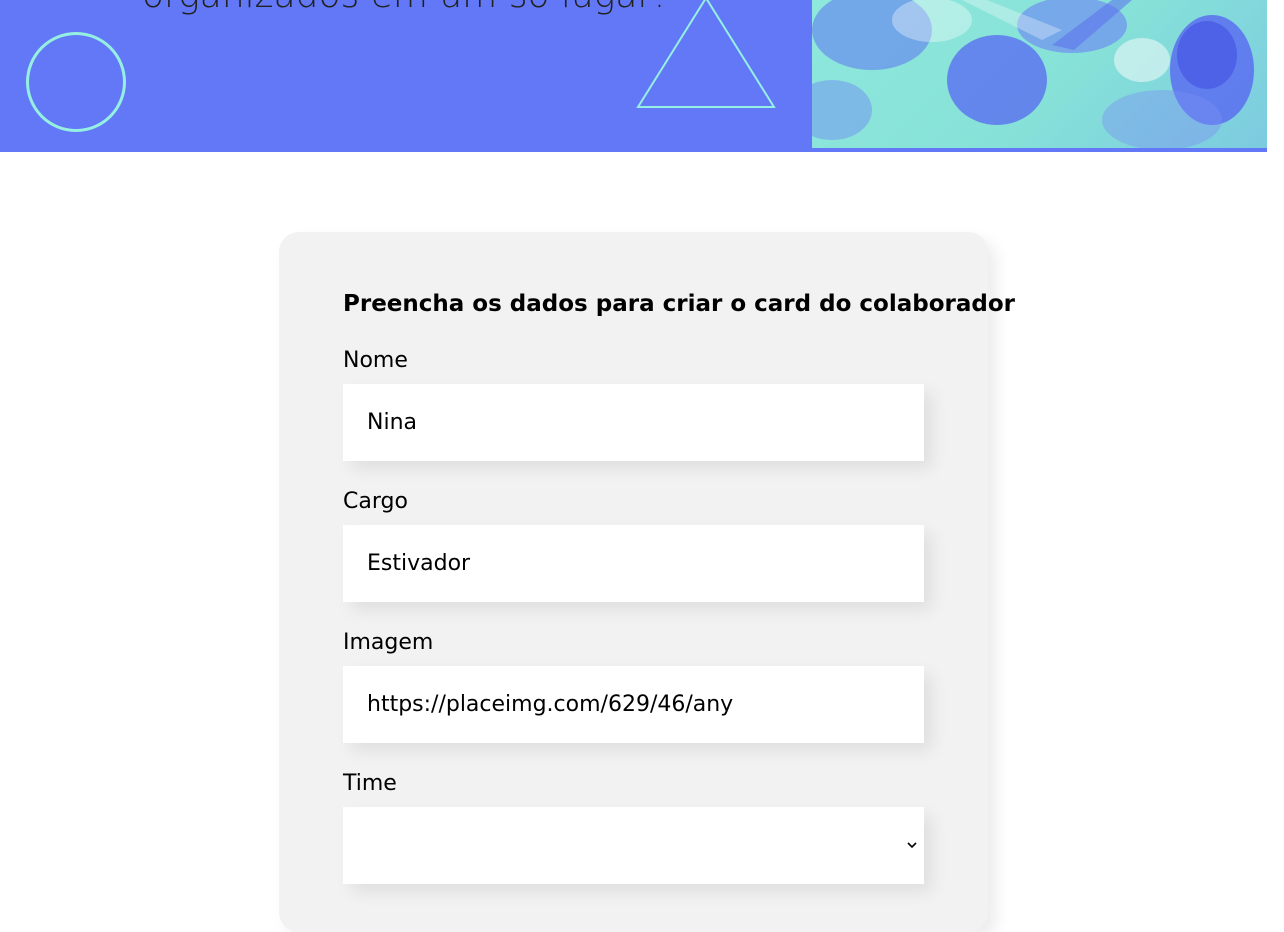 This screenshot has width=1284, height=932. I want to click on banner-title: organizados em um só lugar!, so click(404, 9).